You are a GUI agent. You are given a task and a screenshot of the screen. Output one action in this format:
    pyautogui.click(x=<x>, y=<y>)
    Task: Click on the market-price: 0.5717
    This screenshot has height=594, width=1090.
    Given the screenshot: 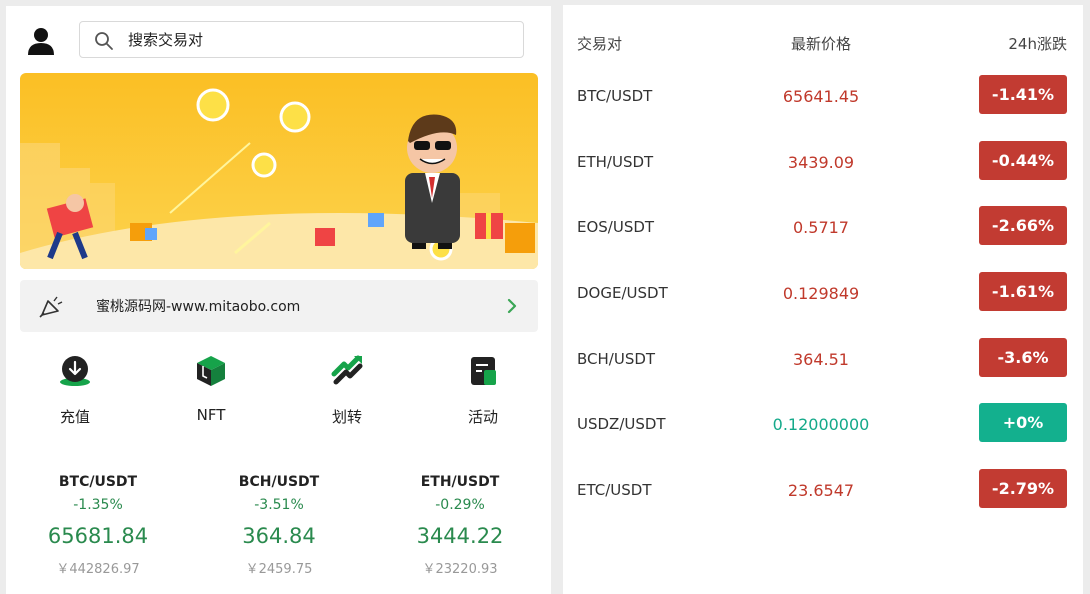 What is the action you would take?
    pyautogui.click(x=821, y=227)
    